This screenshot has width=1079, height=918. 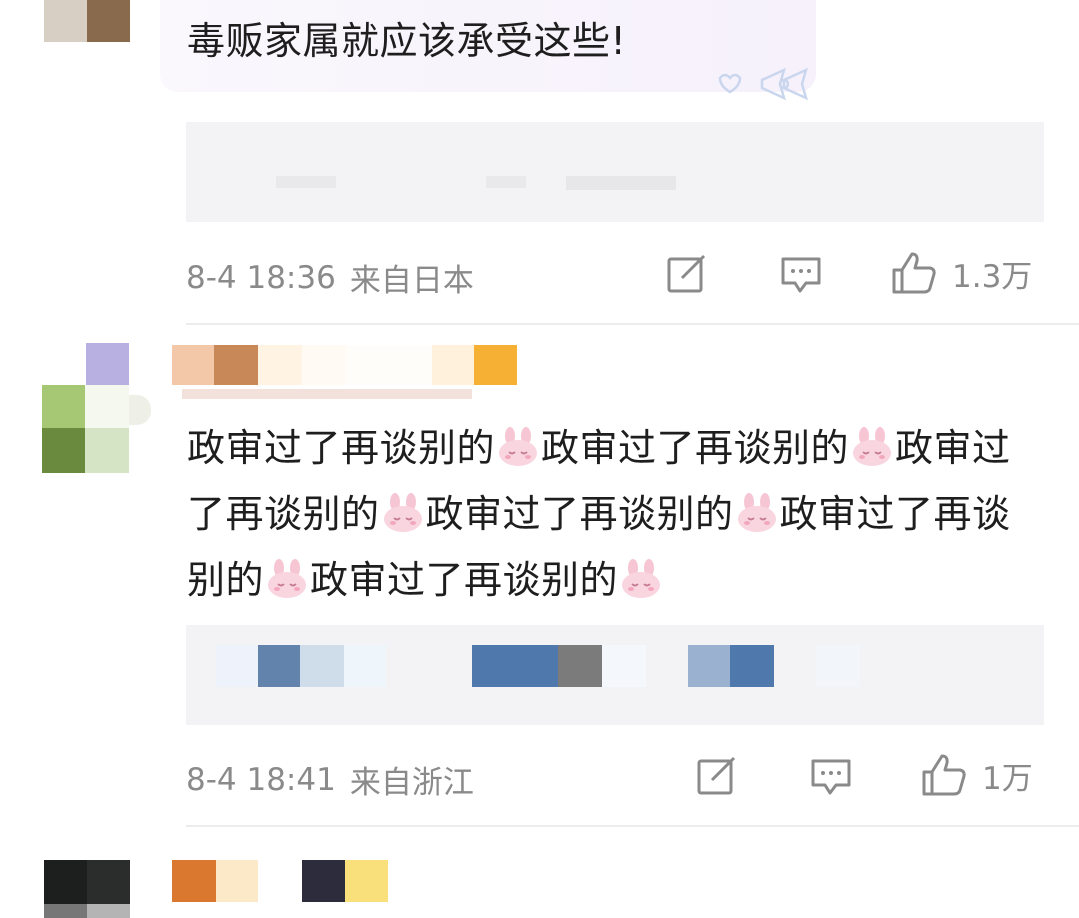 I want to click on comment-time: 8-4 18:41, so click(x=261, y=779).